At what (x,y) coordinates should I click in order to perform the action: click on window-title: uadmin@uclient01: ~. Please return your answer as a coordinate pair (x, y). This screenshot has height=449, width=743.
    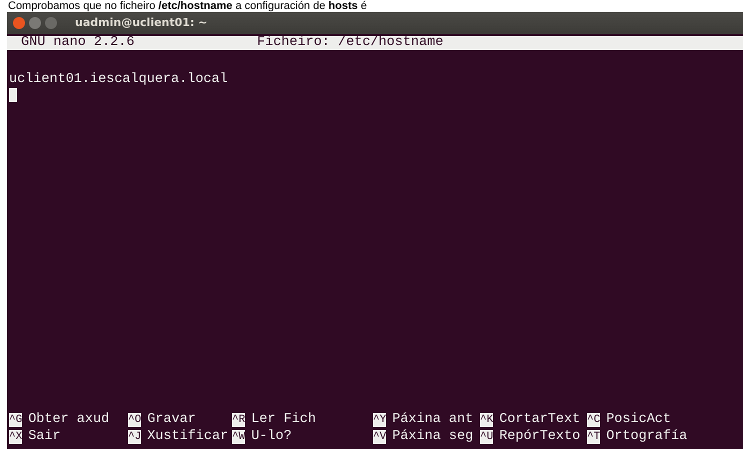
    Looking at the image, I should click on (141, 22).